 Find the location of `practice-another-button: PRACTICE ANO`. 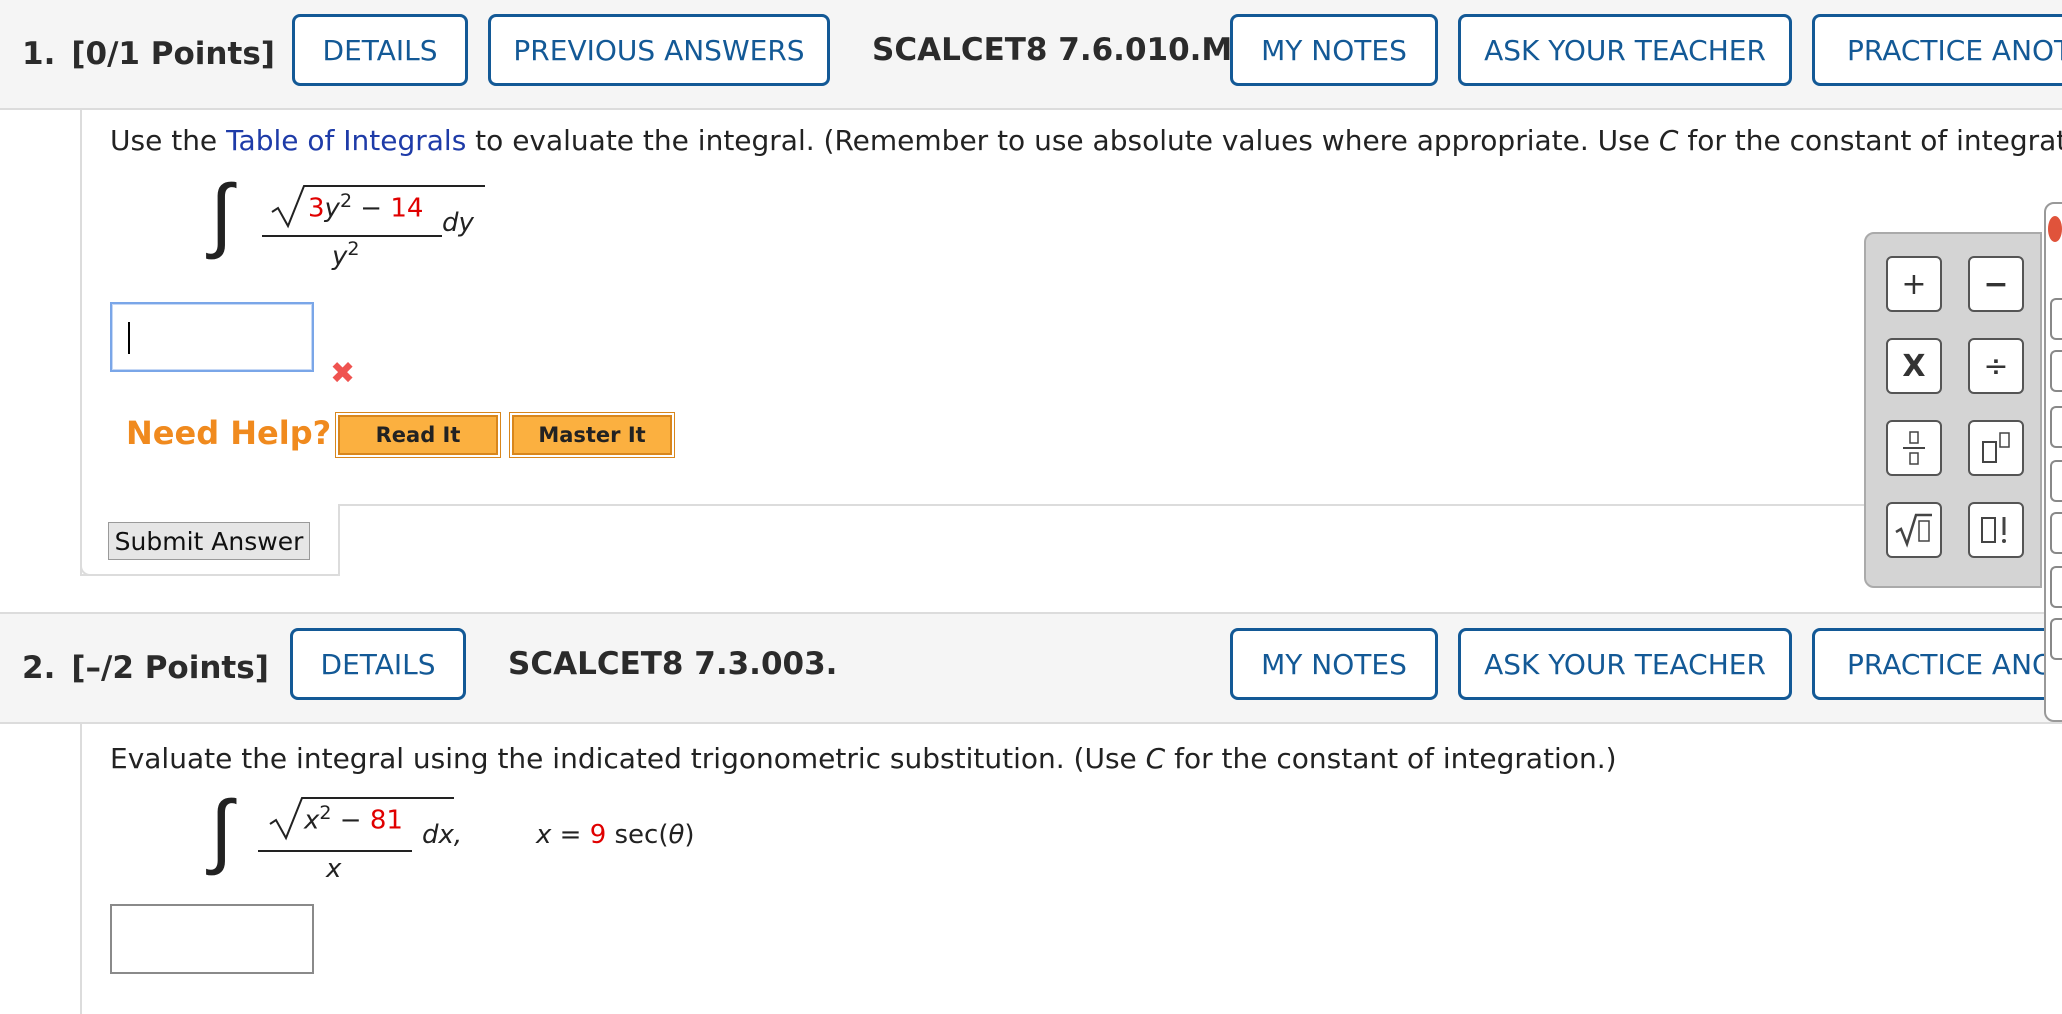

practice-another-button: PRACTICE ANO is located at coordinates (1937, 664).